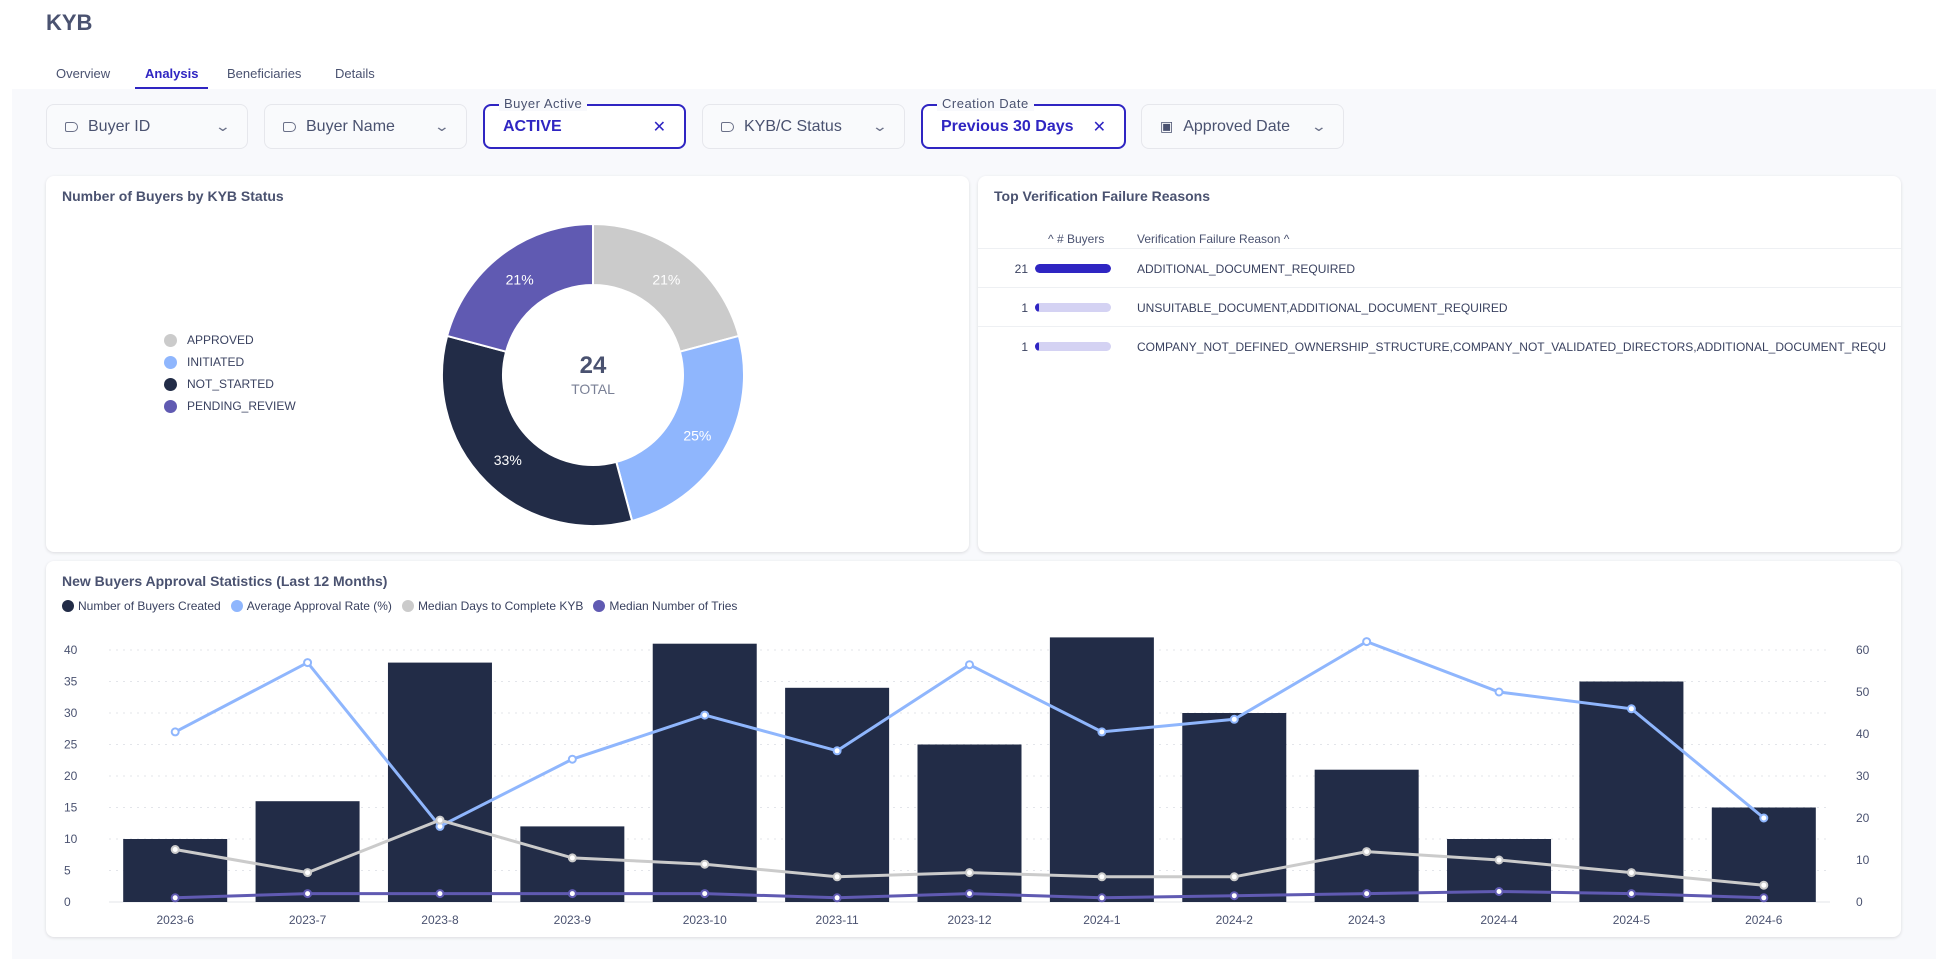 The image size is (1936, 967). What do you see at coordinates (1367, 920) in the screenshot?
I see `x-tick-label: 2024-3` at bounding box center [1367, 920].